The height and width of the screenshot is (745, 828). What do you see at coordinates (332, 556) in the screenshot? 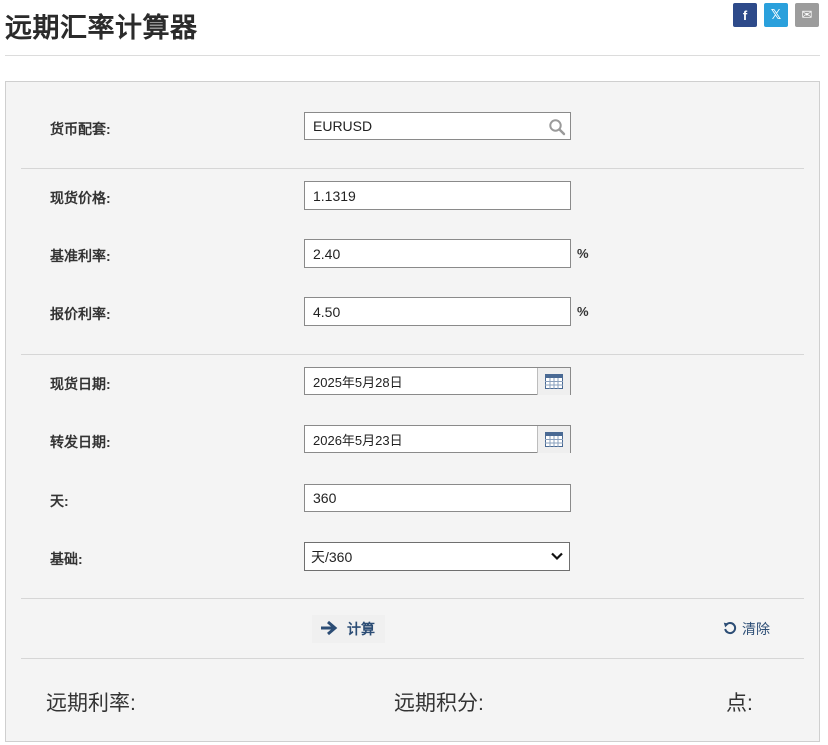
I see `basis-selected-value: 天/360` at bounding box center [332, 556].